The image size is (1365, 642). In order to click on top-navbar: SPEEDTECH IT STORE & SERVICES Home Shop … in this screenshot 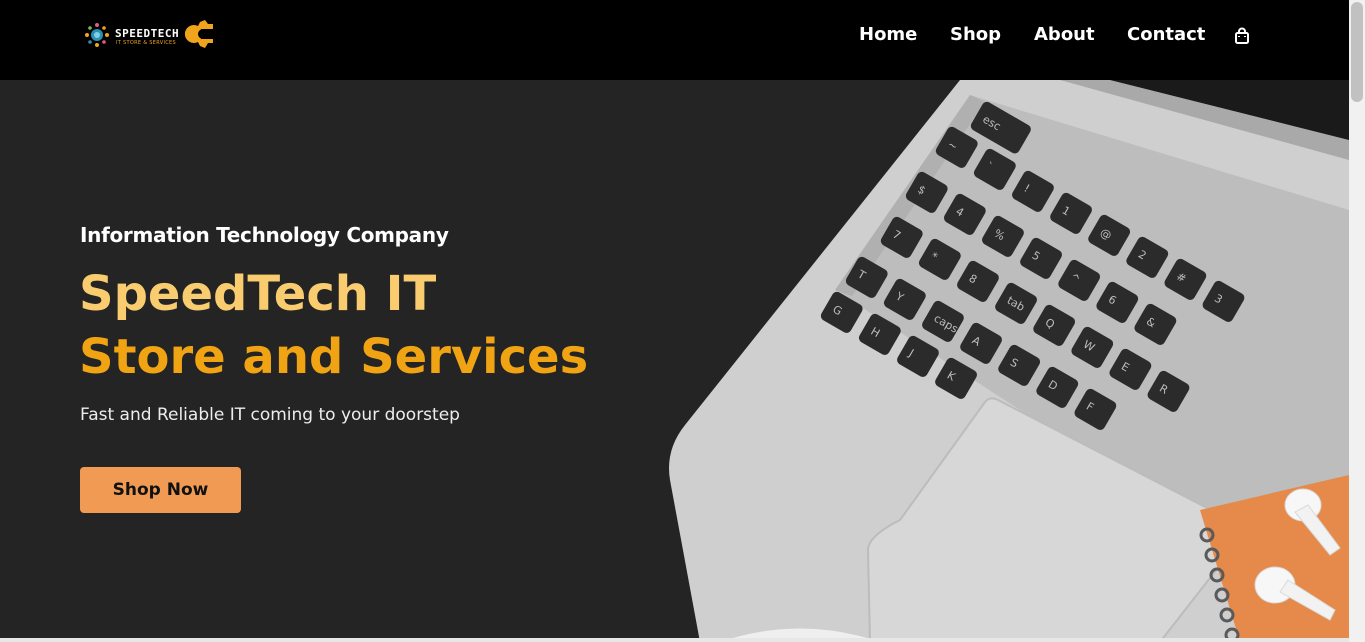, I will do `click(674, 40)`.